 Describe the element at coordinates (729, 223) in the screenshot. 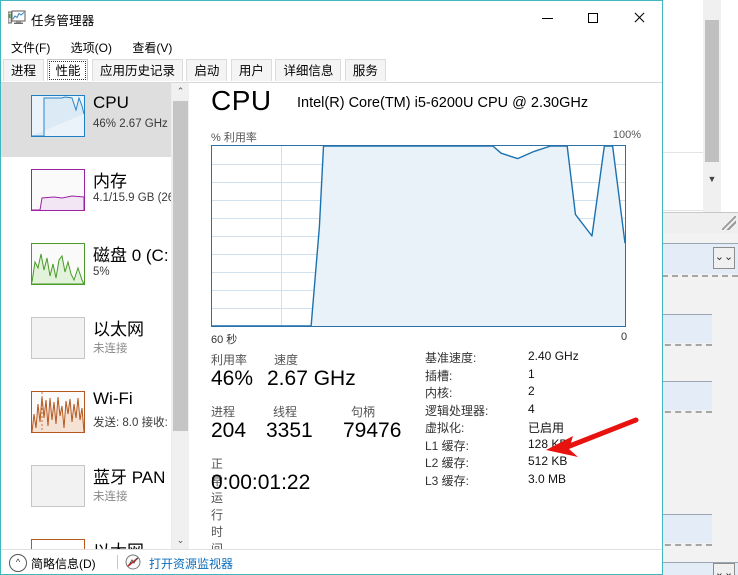

I see `resize-grip-icon` at that location.